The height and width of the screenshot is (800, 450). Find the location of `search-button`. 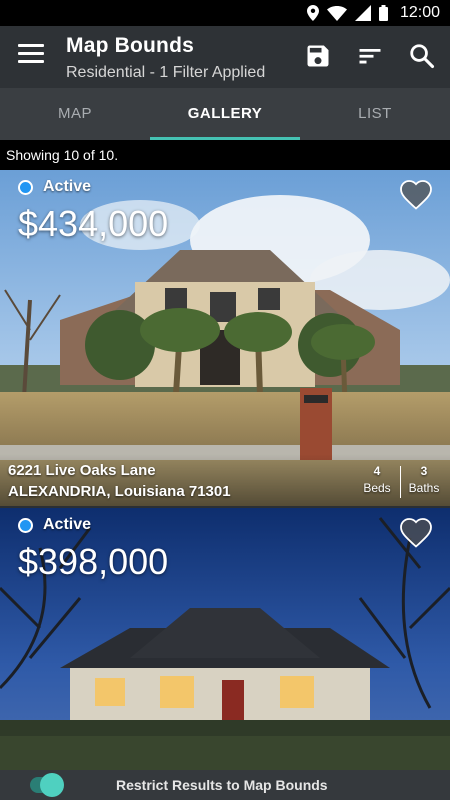

search-button is located at coordinates (422, 56).